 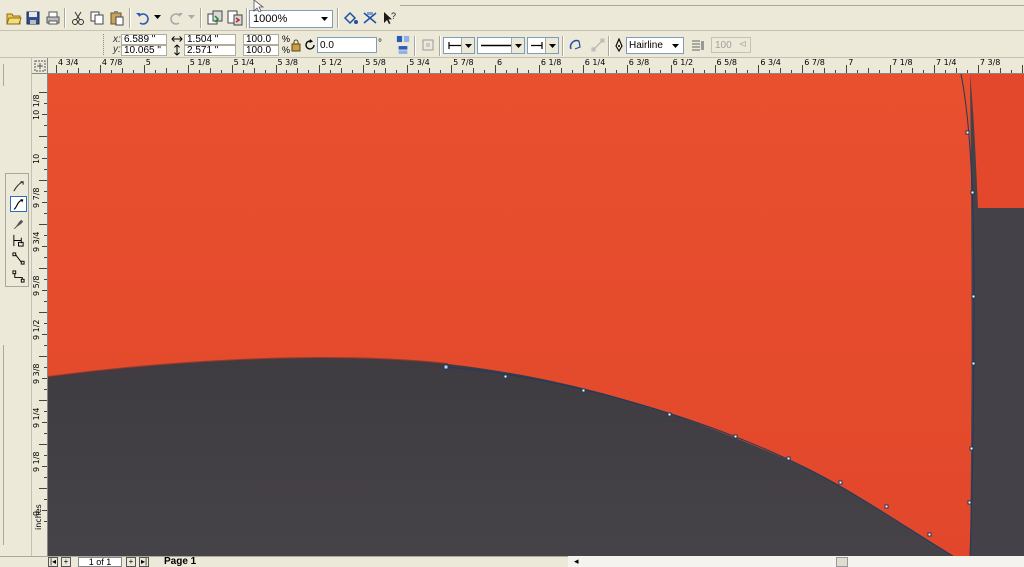 I want to click on cut-icon, so click(x=78, y=18).